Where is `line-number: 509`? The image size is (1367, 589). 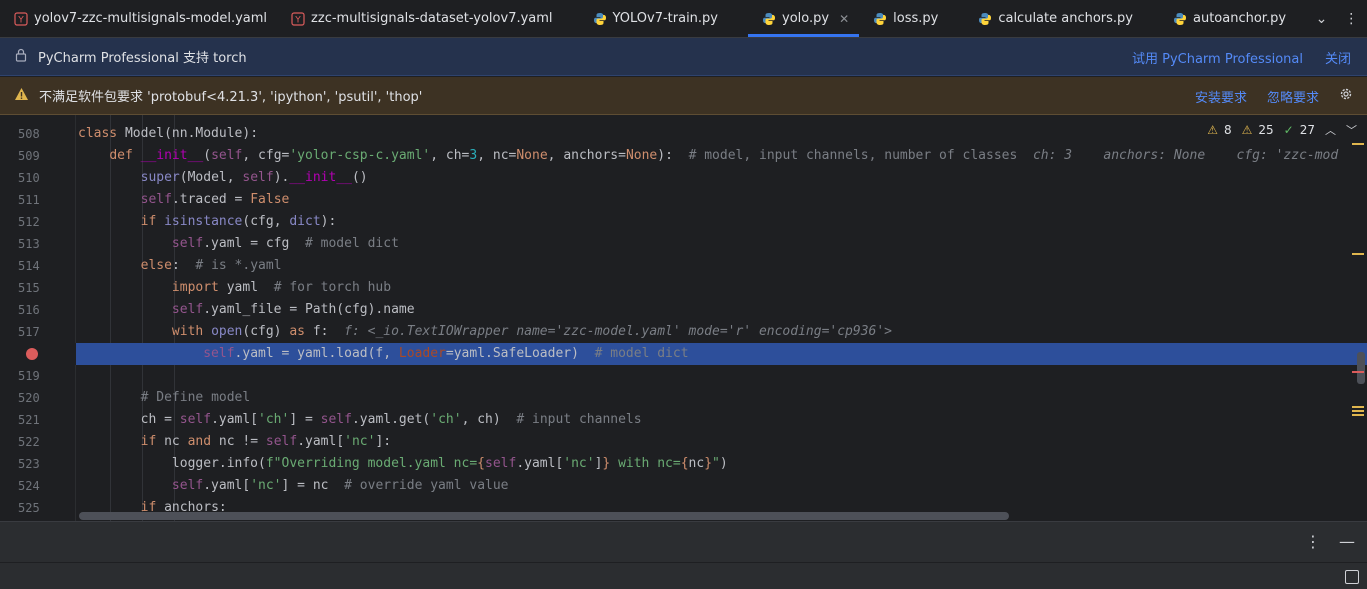 line-number: 509 is located at coordinates (29, 156).